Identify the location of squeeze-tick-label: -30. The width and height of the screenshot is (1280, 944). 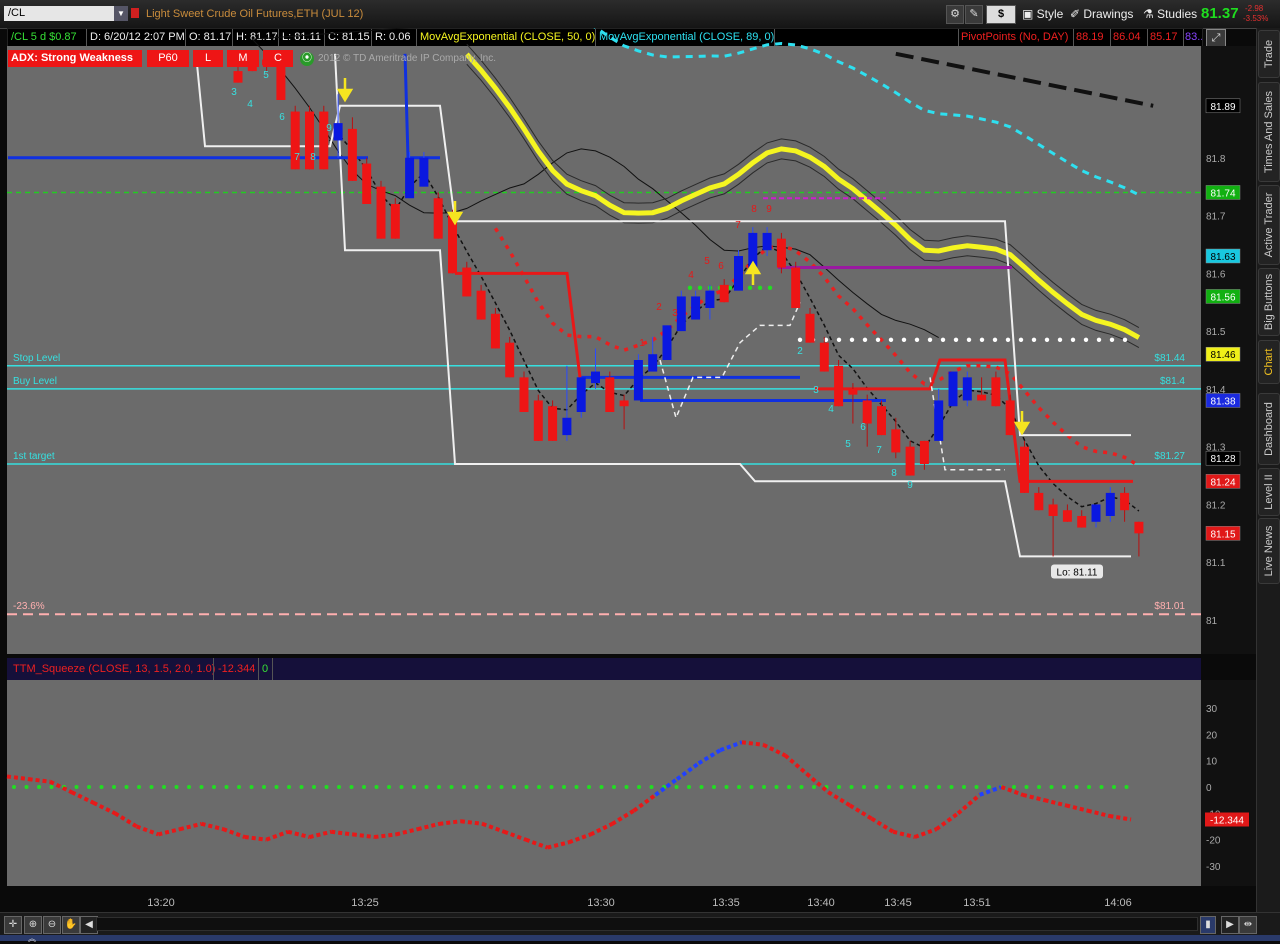
(1213, 867).